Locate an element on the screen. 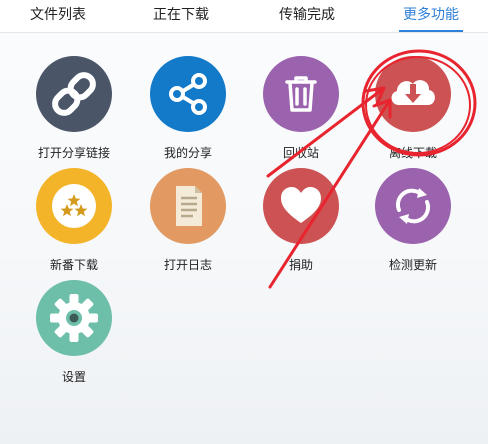  feature-label: 新番下载 is located at coordinates (73, 265).